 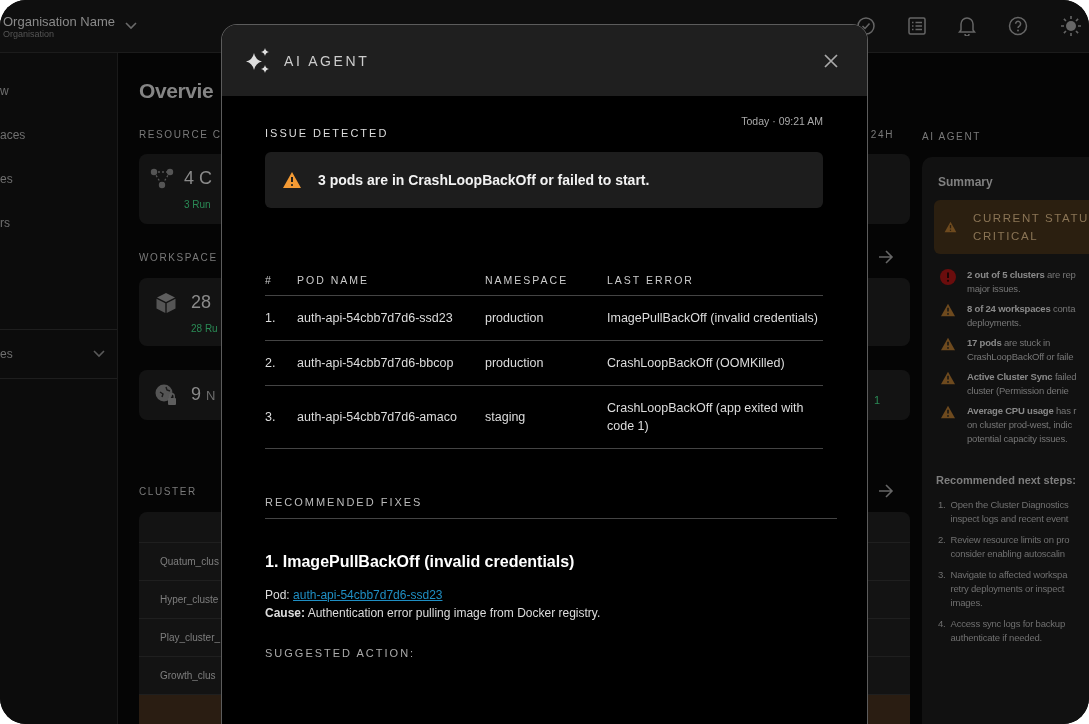 I want to click on sidebar-item: rs, so click(x=58, y=223).